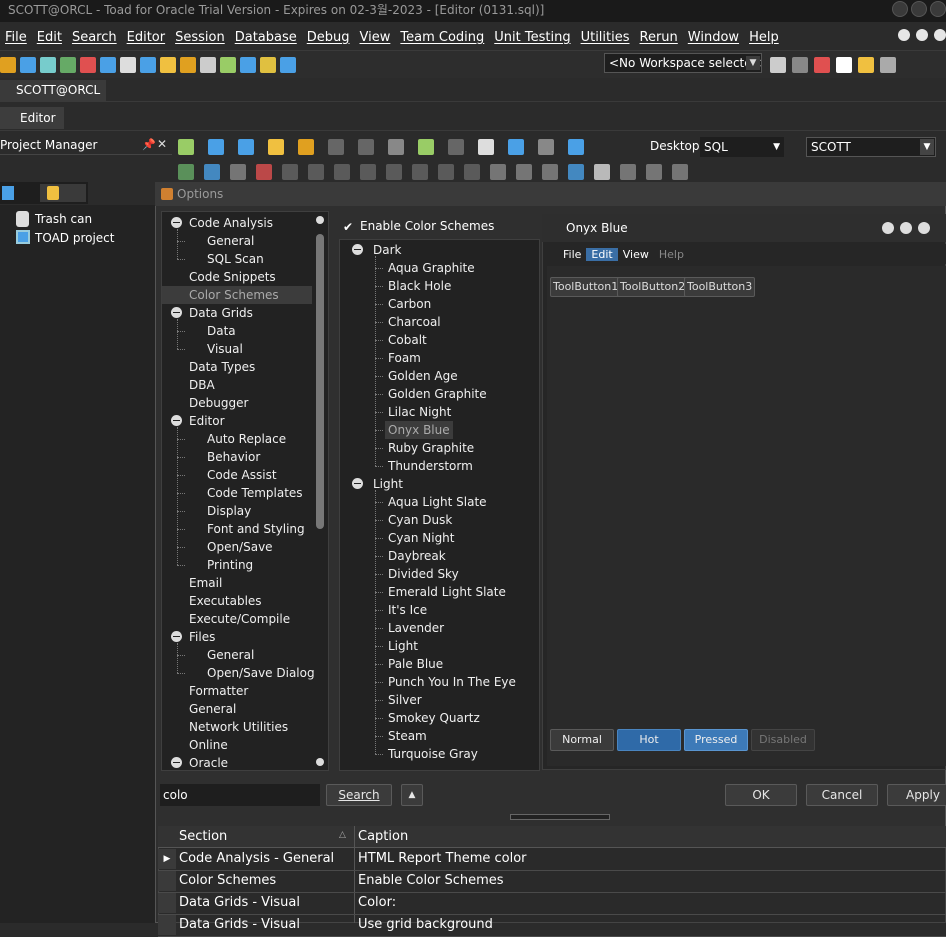 This screenshot has width=946, height=937. I want to click on menu-session: Session, so click(200, 37).